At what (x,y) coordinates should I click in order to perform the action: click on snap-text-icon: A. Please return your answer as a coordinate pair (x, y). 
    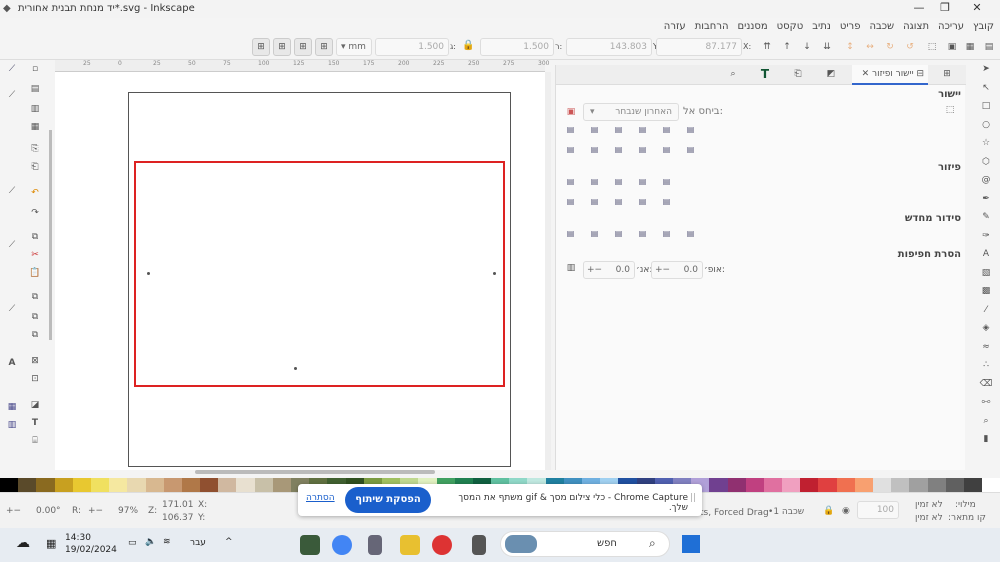
    Looking at the image, I should click on (12, 365).